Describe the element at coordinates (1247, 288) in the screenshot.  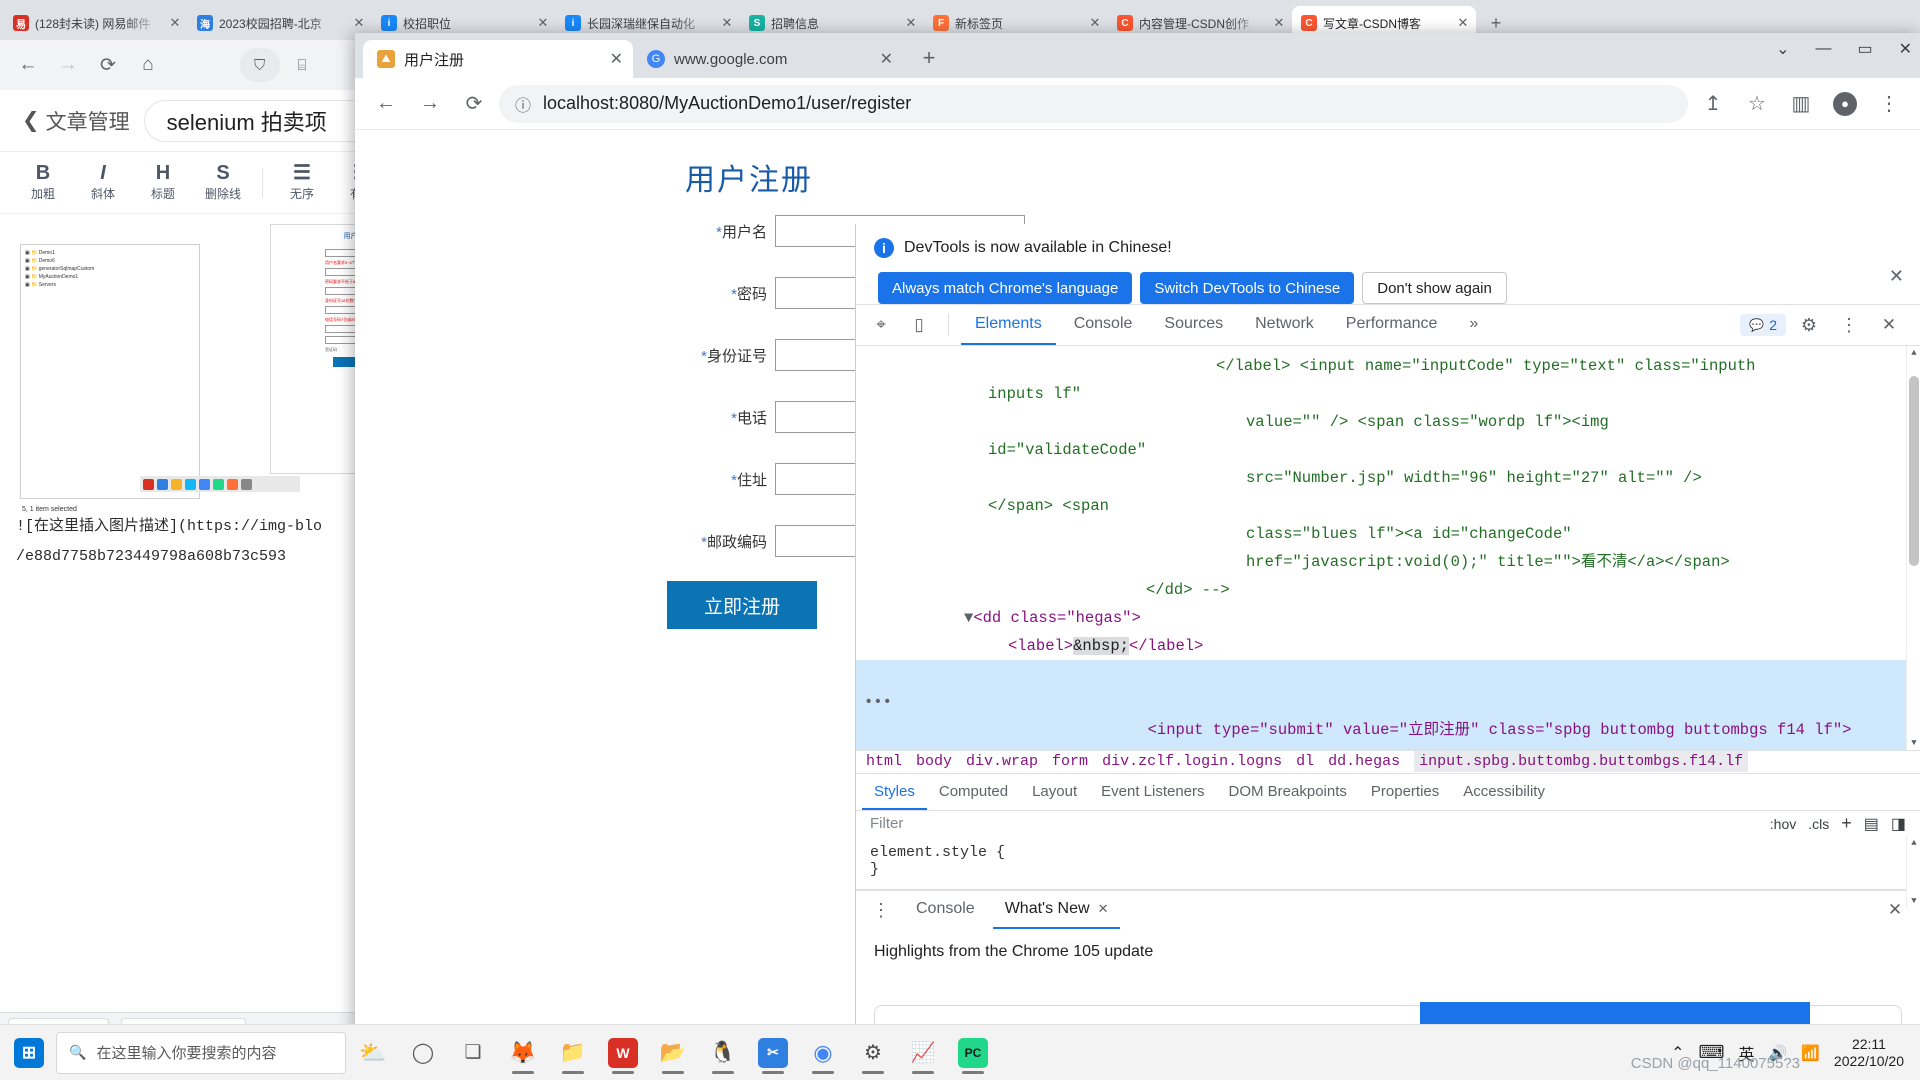
I see `switch-devtools-chinese-button: Switch DevTools to Chinese` at that location.